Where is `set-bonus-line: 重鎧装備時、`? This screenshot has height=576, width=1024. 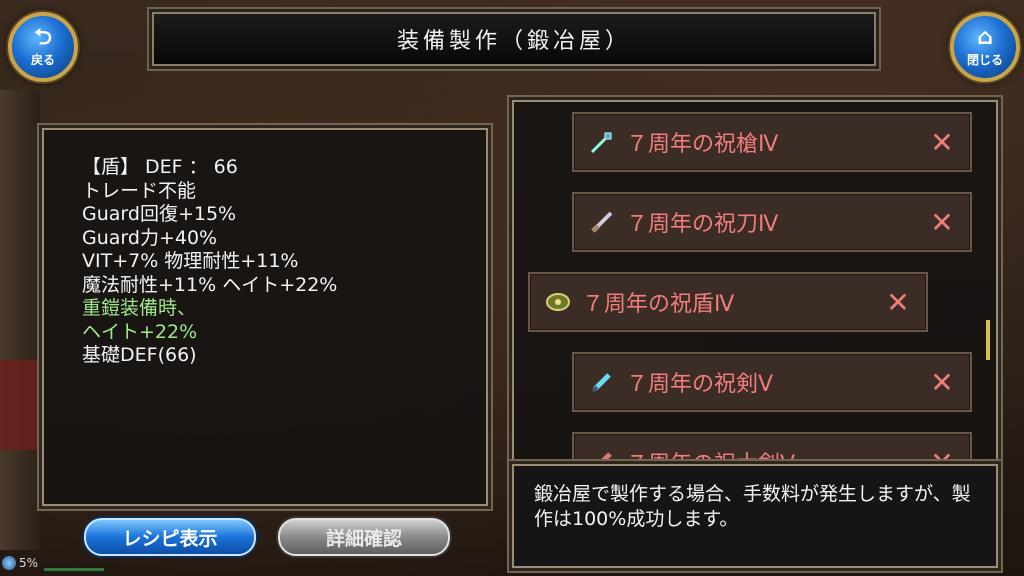
set-bonus-line: 重鎧装備時、 is located at coordinates (139, 308).